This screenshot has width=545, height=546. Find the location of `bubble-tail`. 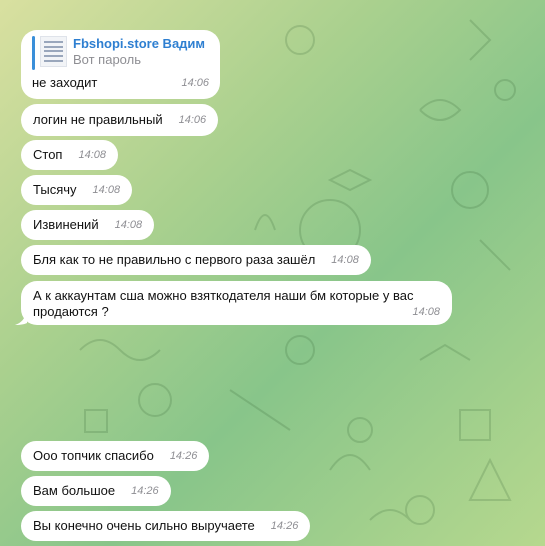

bubble-tail is located at coordinates (21, 318).